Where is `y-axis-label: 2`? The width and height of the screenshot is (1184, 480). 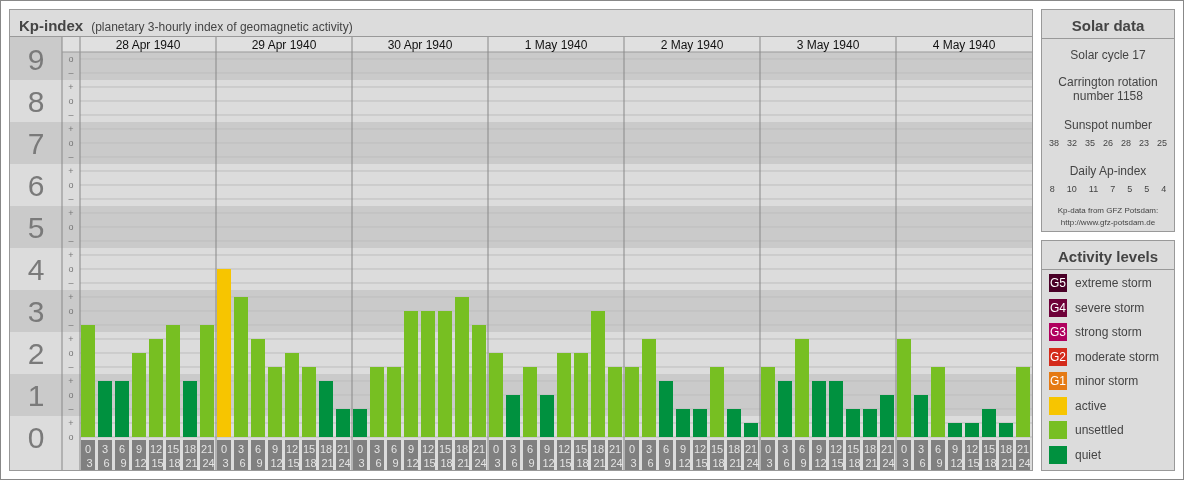 y-axis-label: 2 is located at coordinates (36, 353).